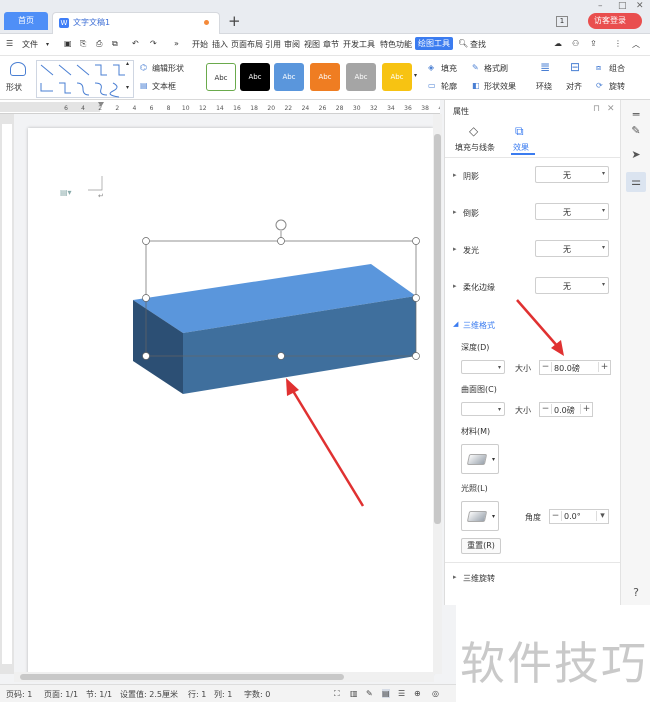 The height and width of the screenshot is (702, 650). What do you see at coordinates (99, 694) in the screenshot?
I see `status-section: 节: 1/1` at bounding box center [99, 694].